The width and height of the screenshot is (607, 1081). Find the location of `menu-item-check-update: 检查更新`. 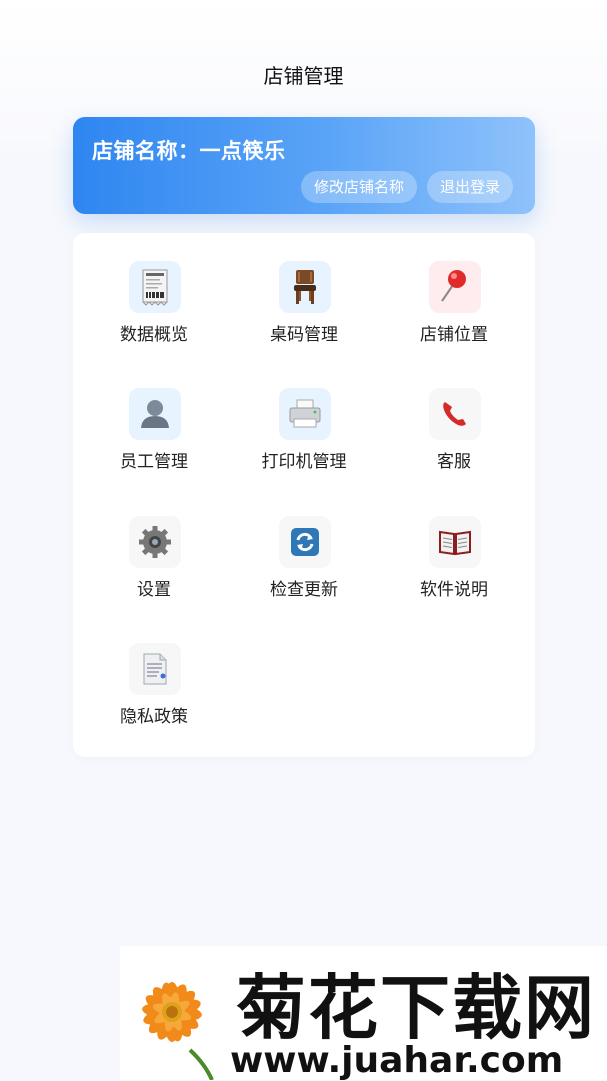

menu-item-check-update: 检查更新 is located at coordinates (304, 544).